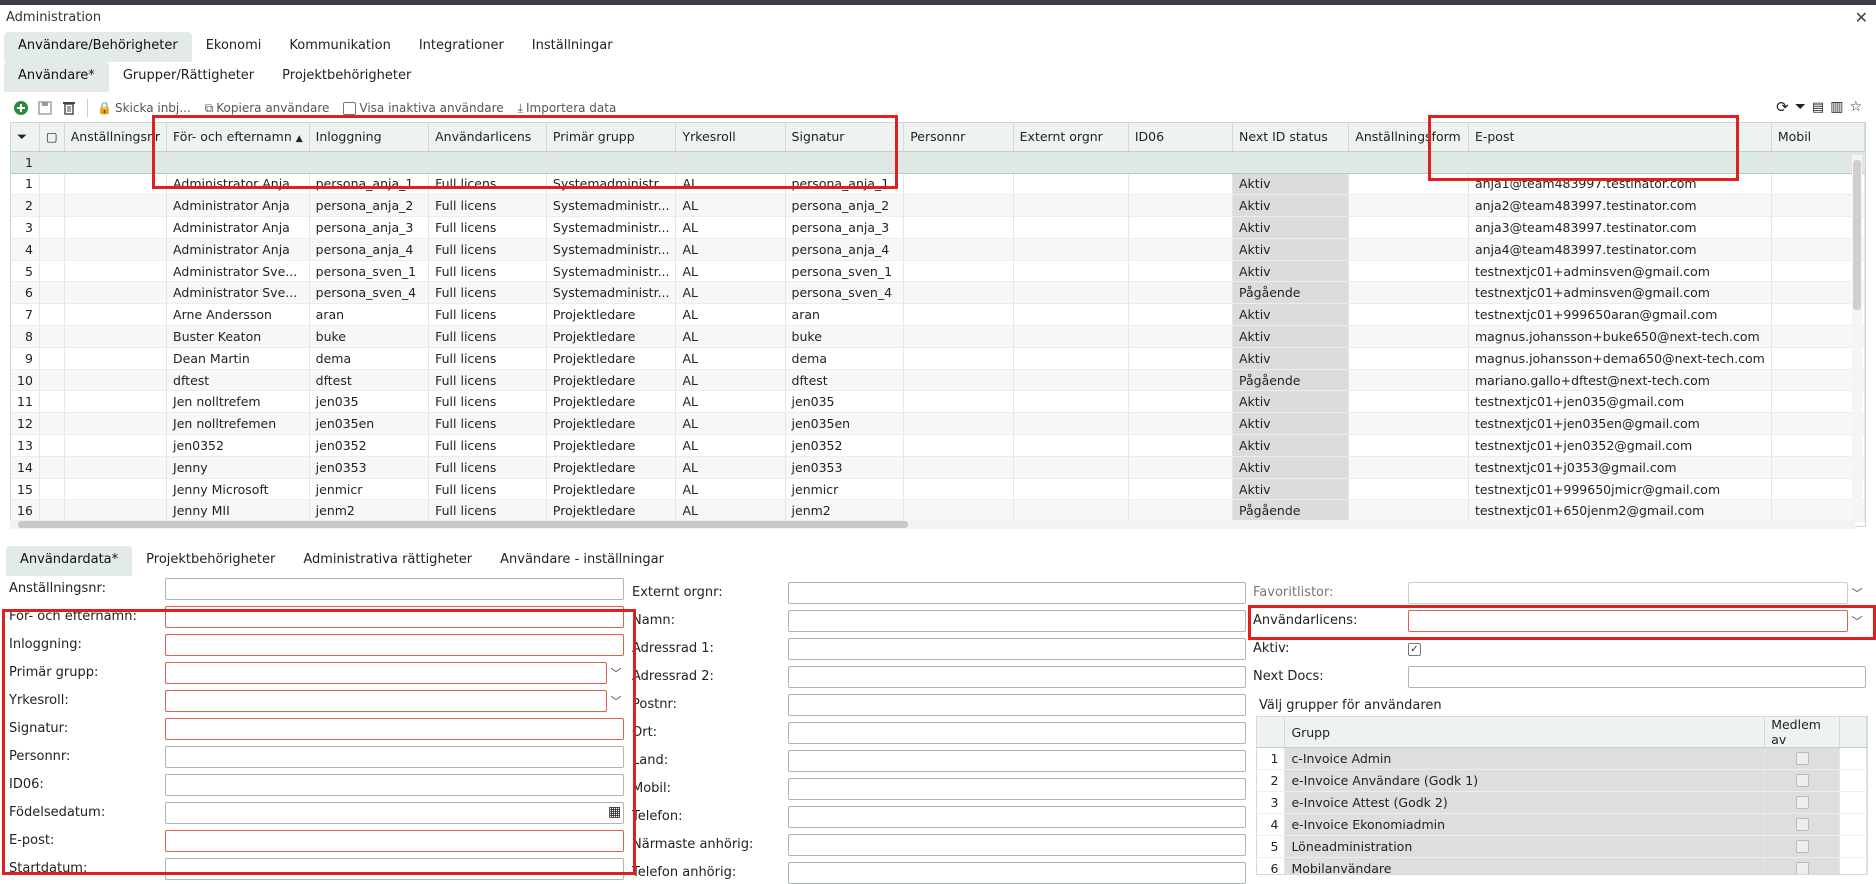 The width and height of the screenshot is (1876, 884). Describe the element at coordinates (1802, 732) in the screenshot. I see `groups-col-member: Medlem av` at that location.